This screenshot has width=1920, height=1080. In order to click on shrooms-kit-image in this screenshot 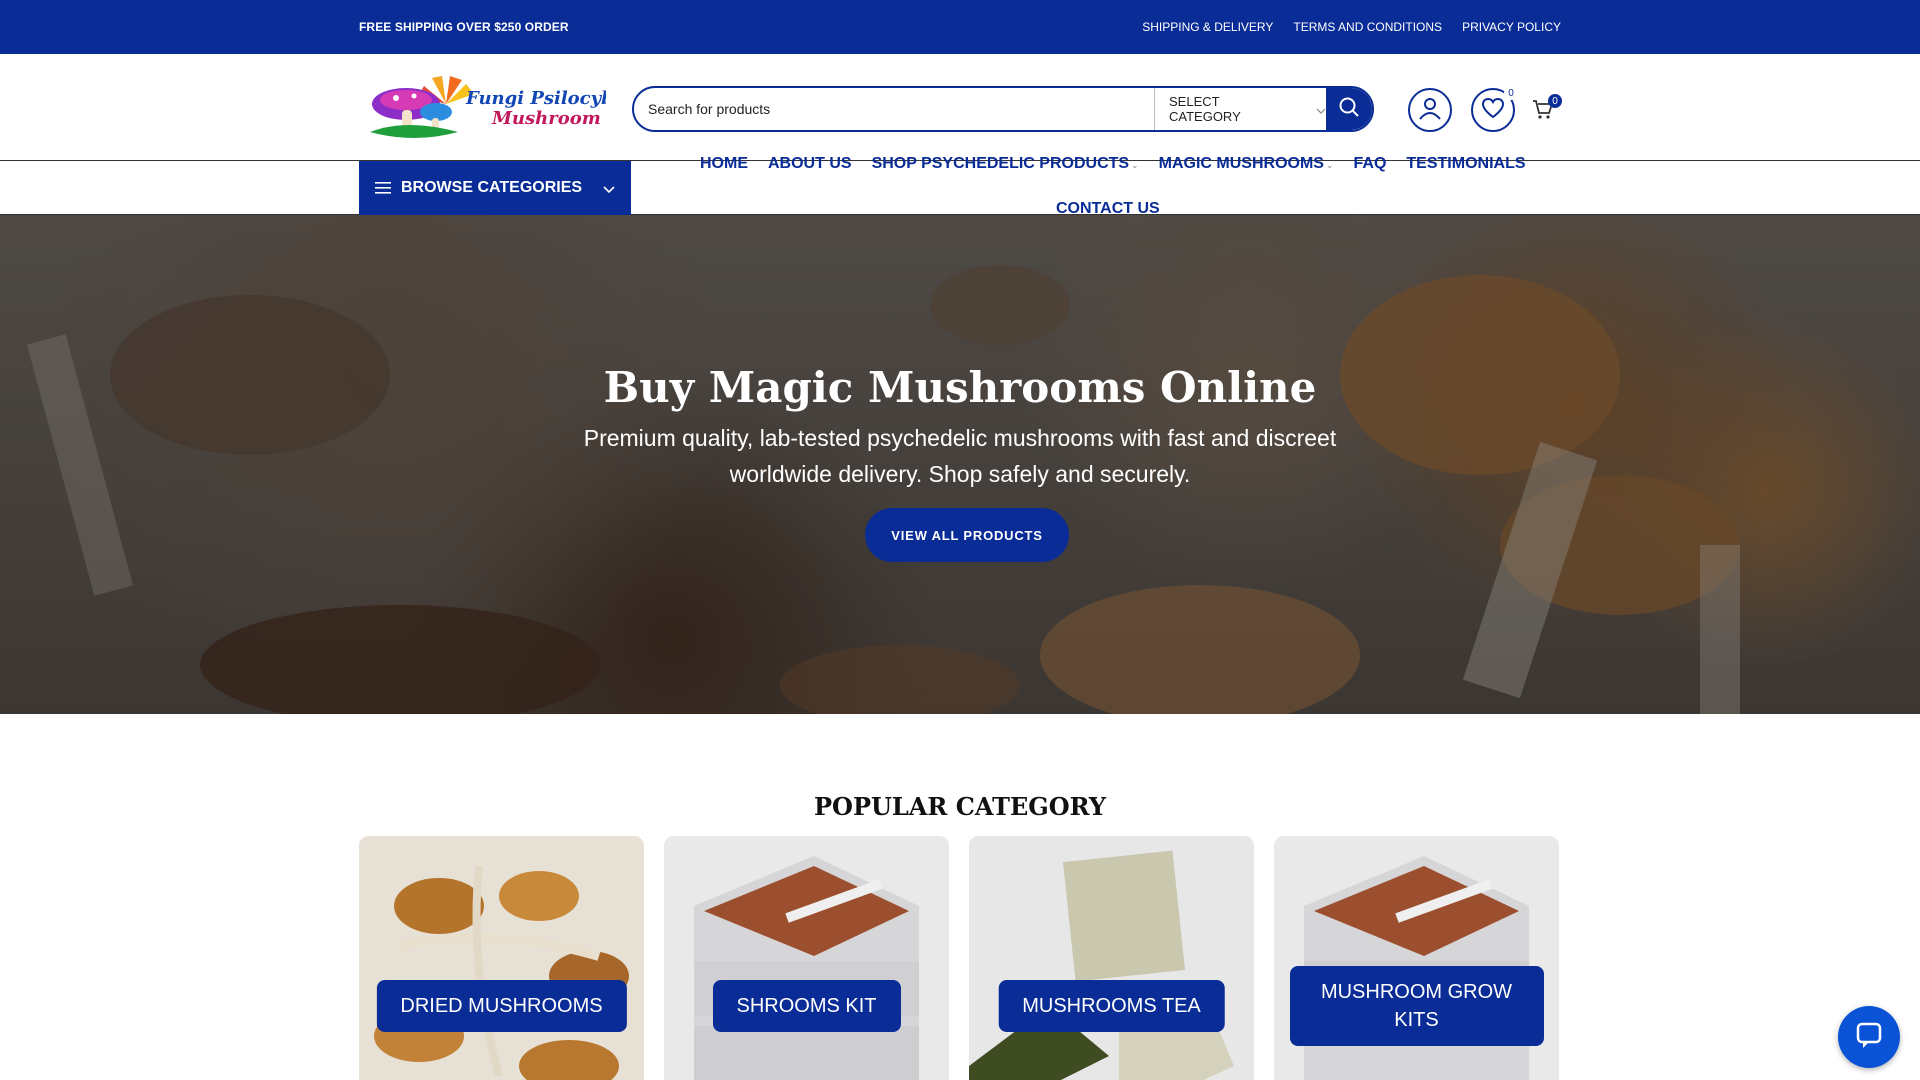, I will do `click(806, 958)`.